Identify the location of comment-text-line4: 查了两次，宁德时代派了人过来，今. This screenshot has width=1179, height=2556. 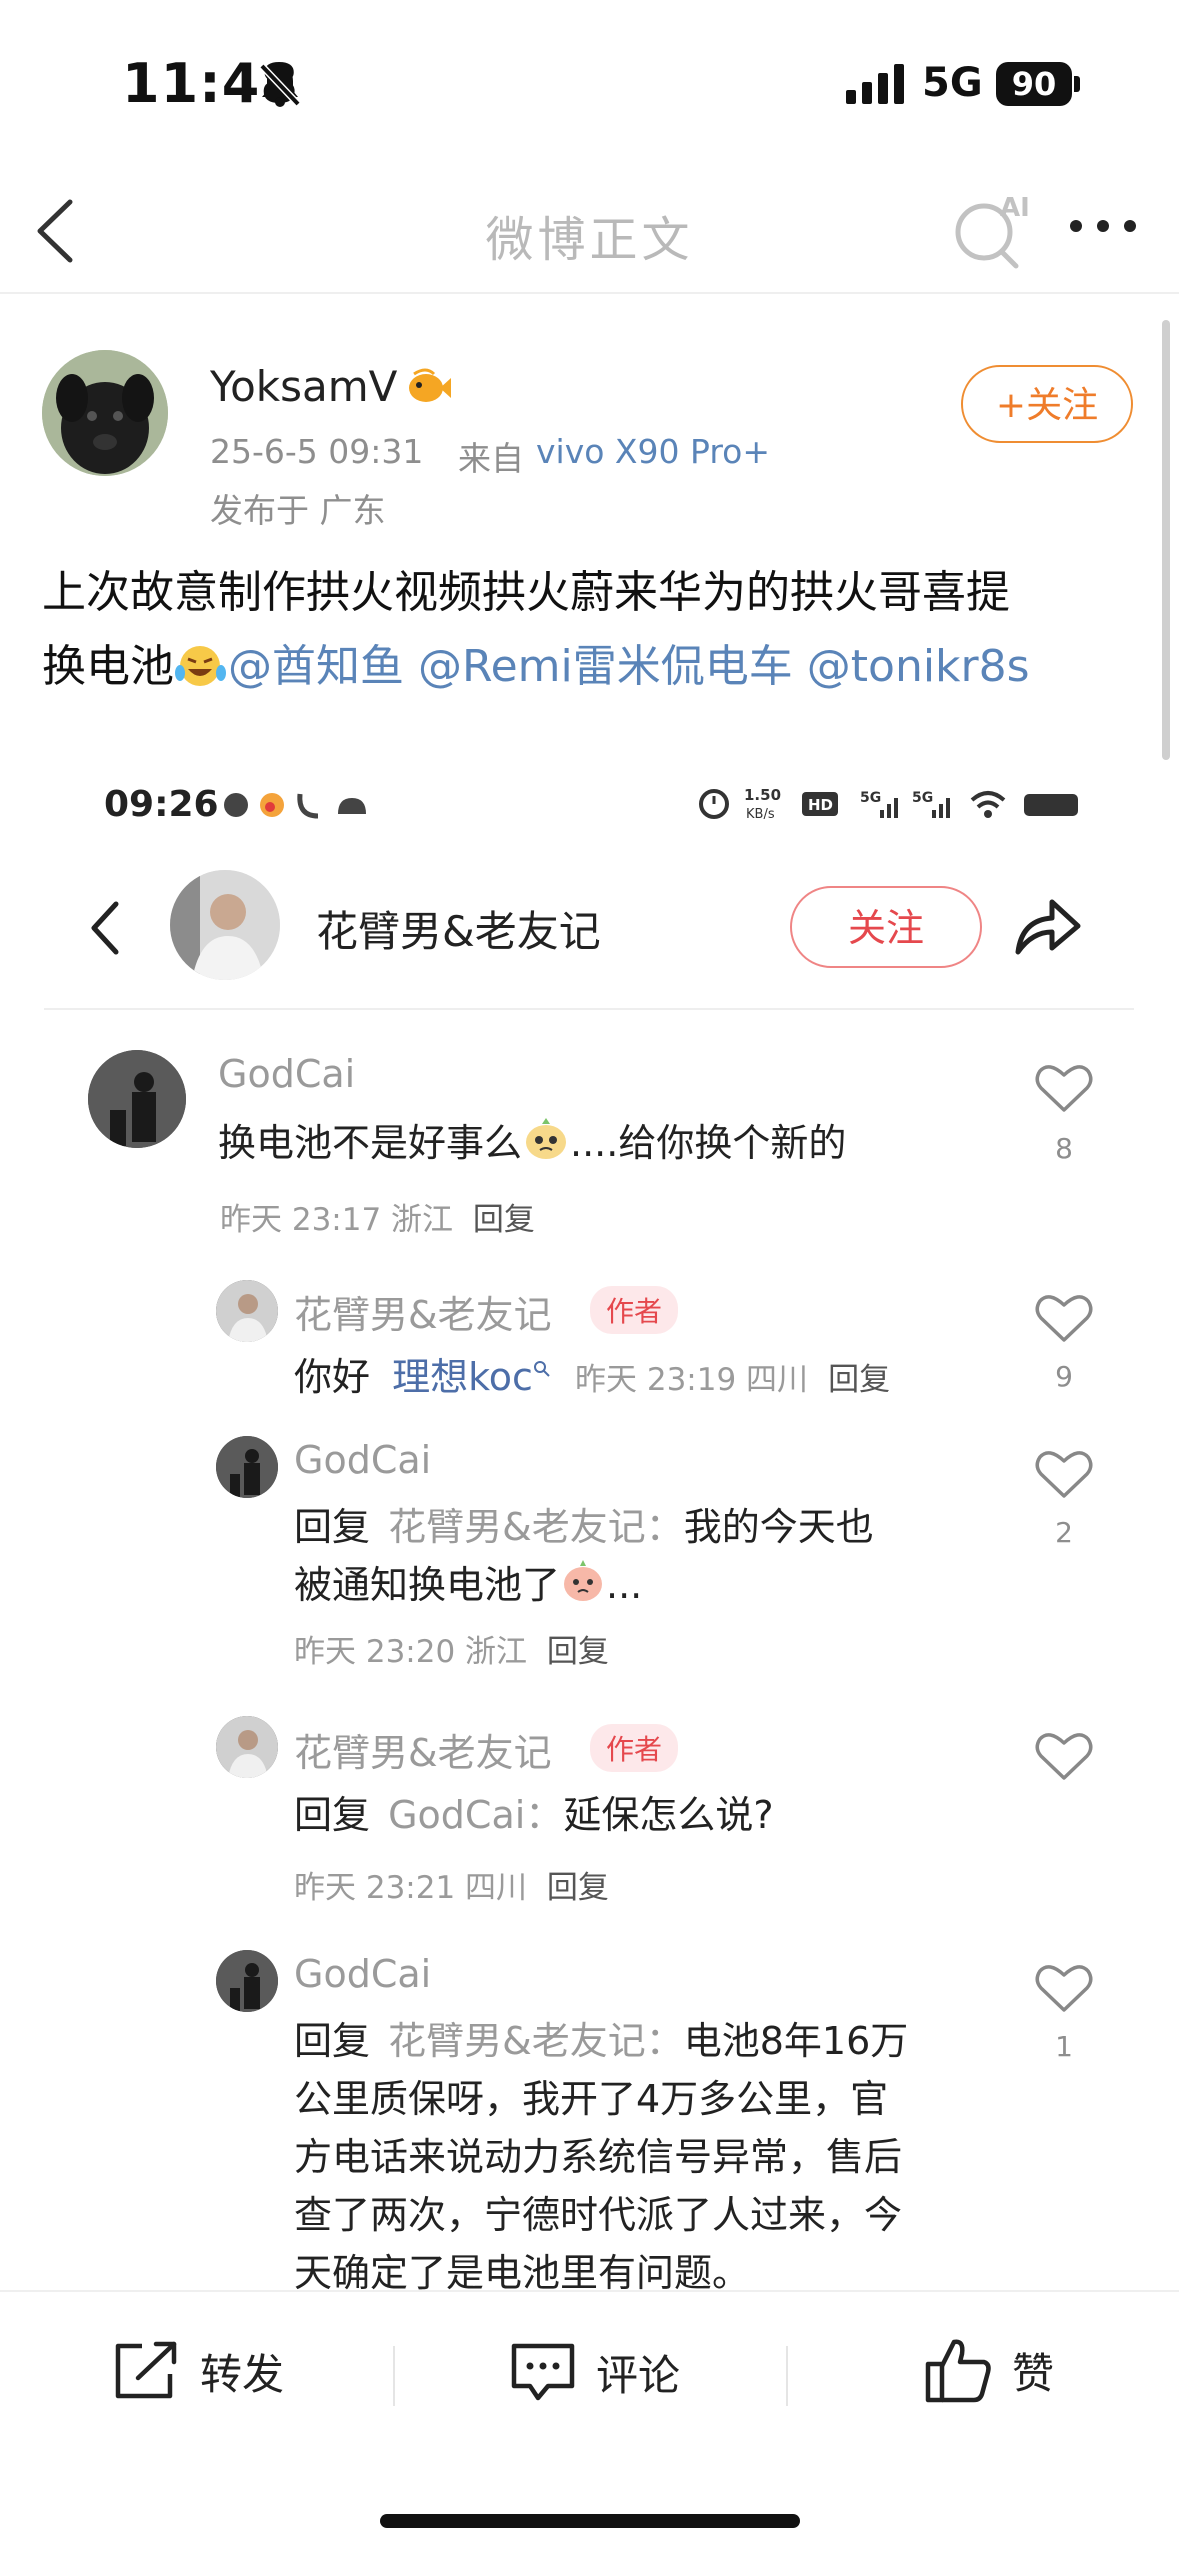
(598, 2215).